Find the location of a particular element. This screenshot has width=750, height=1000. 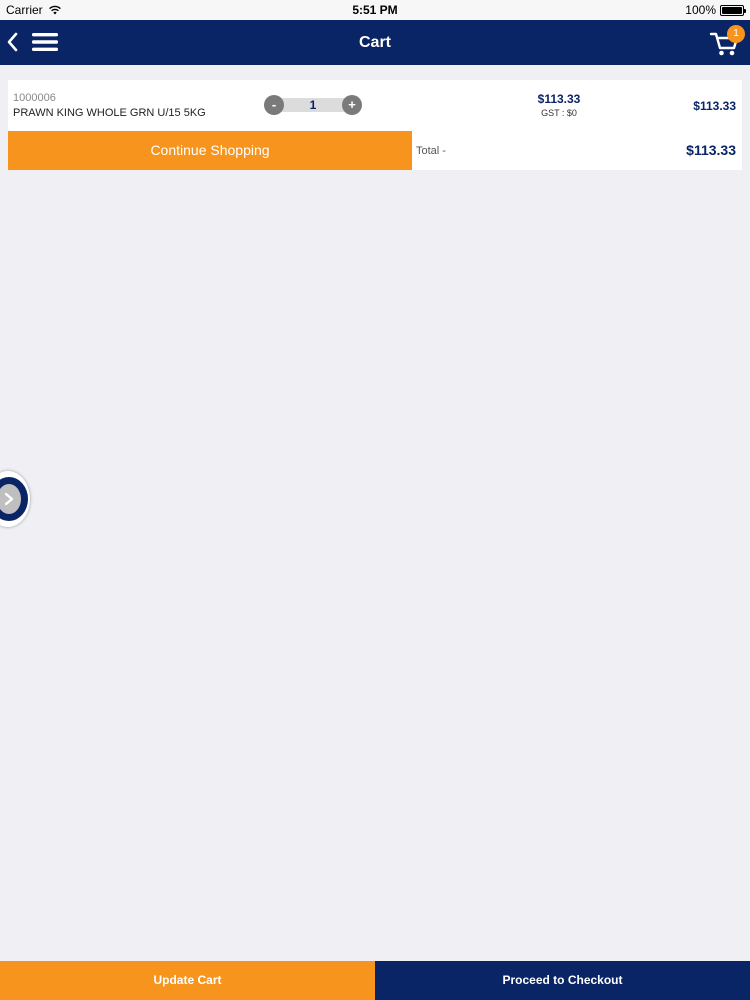

minus-icon: - is located at coordinates (274, 104).